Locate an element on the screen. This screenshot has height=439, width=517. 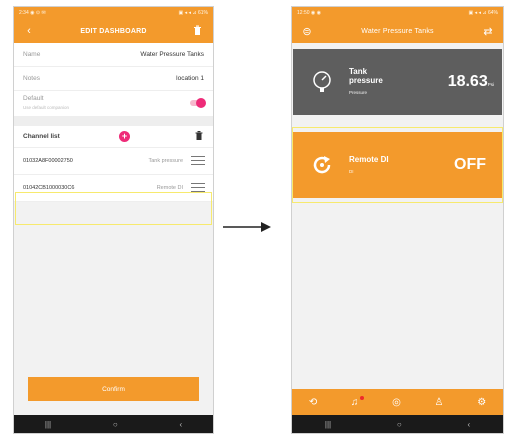
tab-dashboard-icon: ⟲ is located at coordinates (313, 402).